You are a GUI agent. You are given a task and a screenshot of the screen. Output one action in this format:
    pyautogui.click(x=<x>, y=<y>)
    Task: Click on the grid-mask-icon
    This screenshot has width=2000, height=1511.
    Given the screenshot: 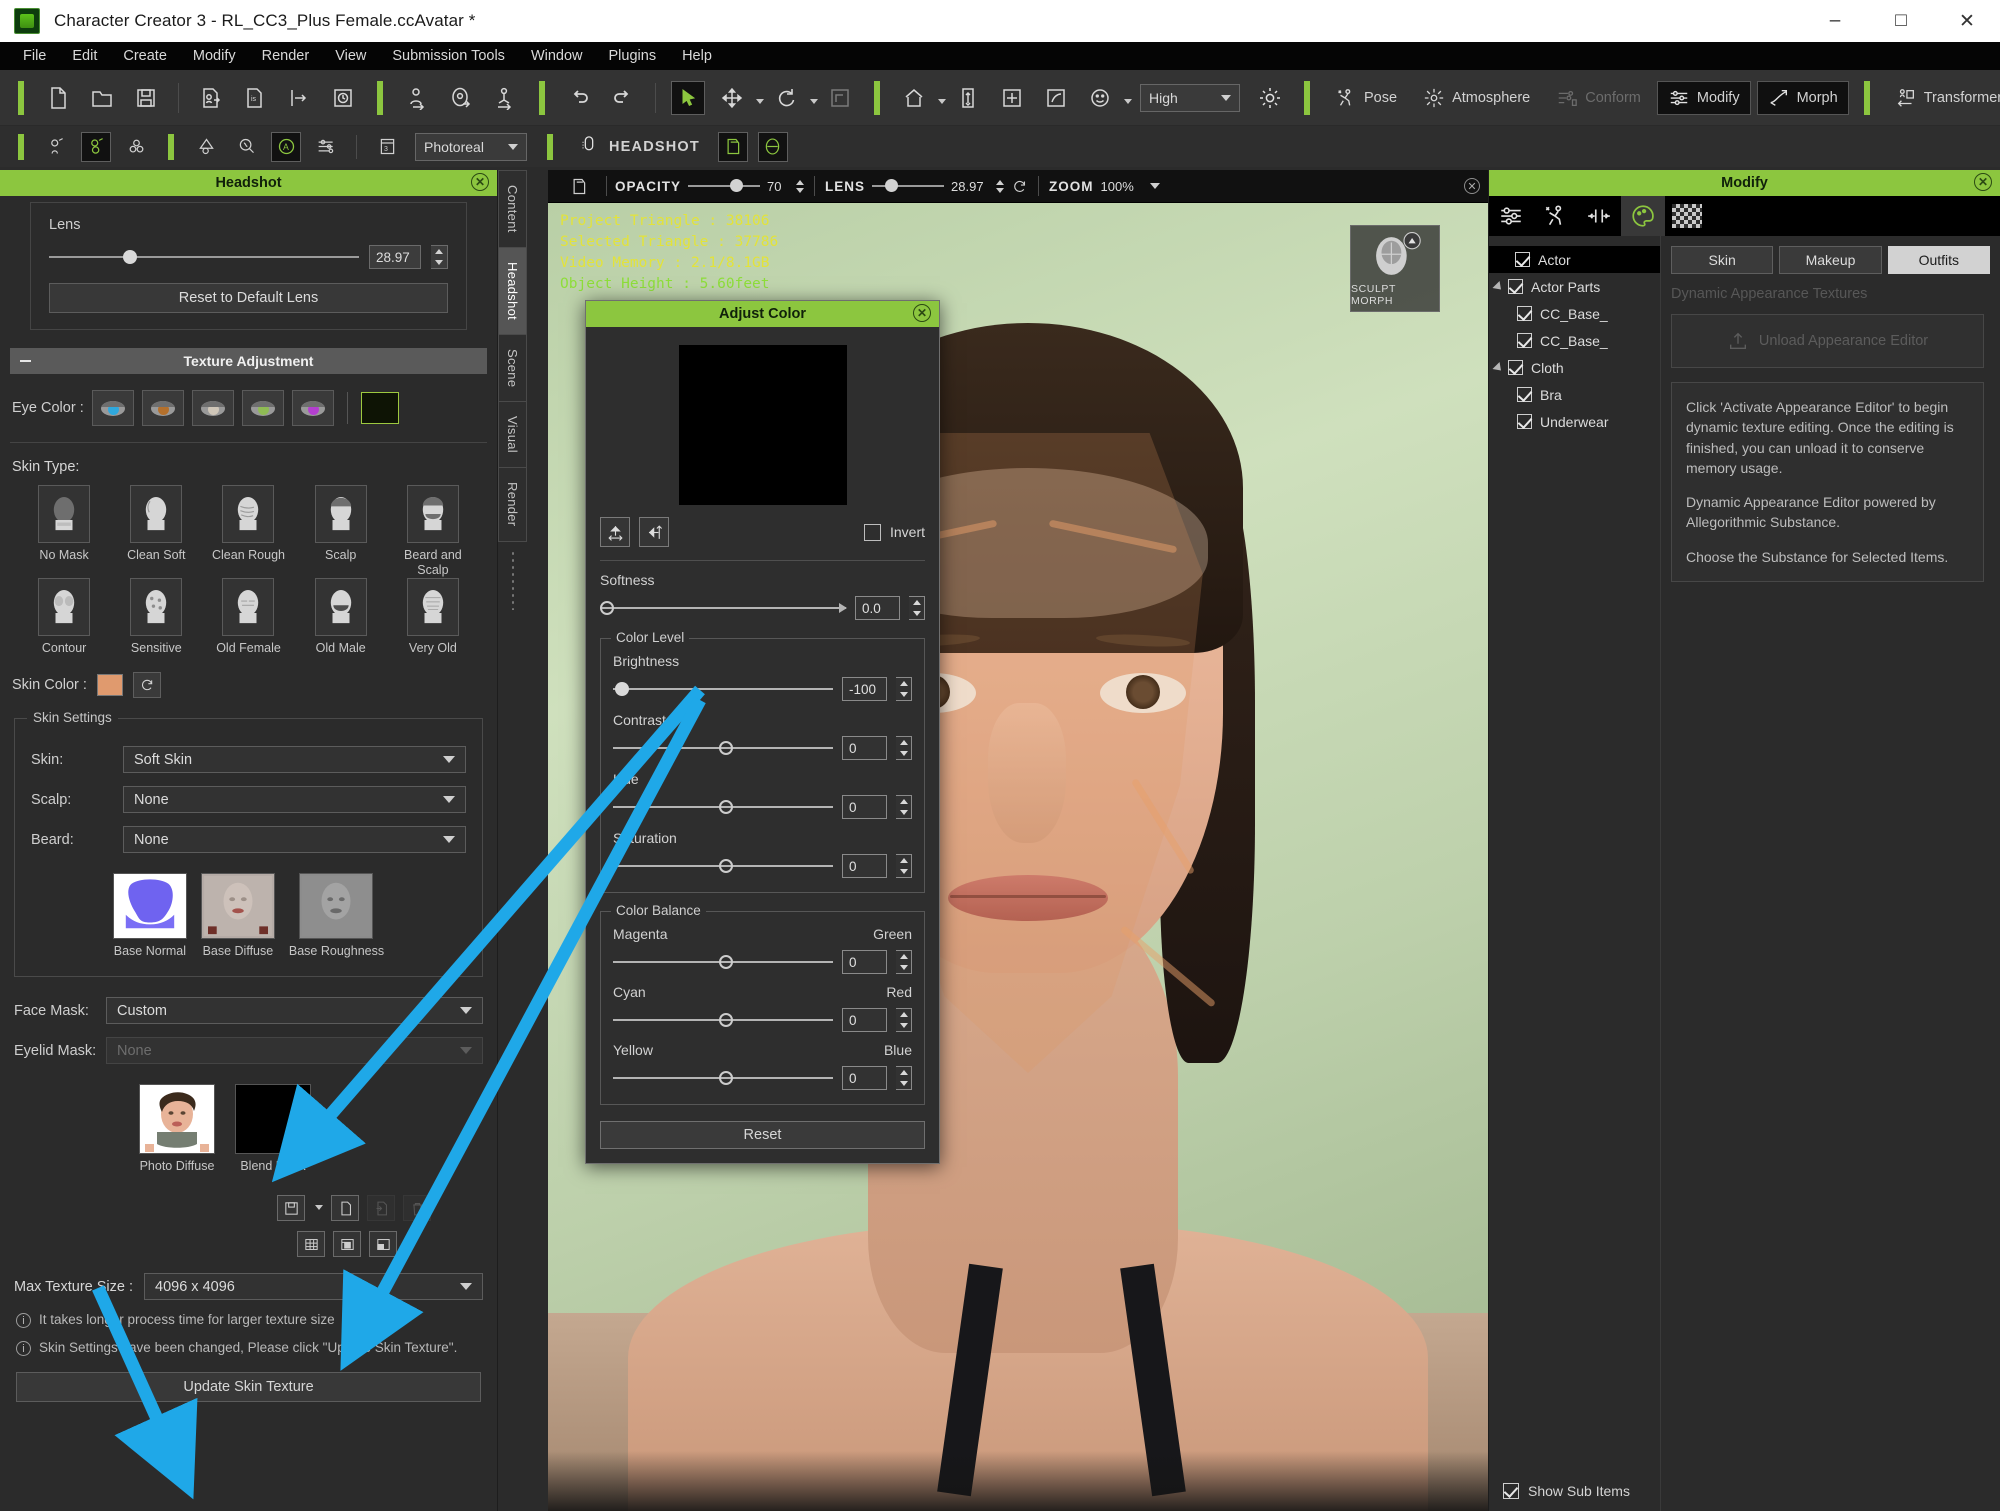 What is the action you would take?
    pyautogui.click(x=311, y=1244)
    